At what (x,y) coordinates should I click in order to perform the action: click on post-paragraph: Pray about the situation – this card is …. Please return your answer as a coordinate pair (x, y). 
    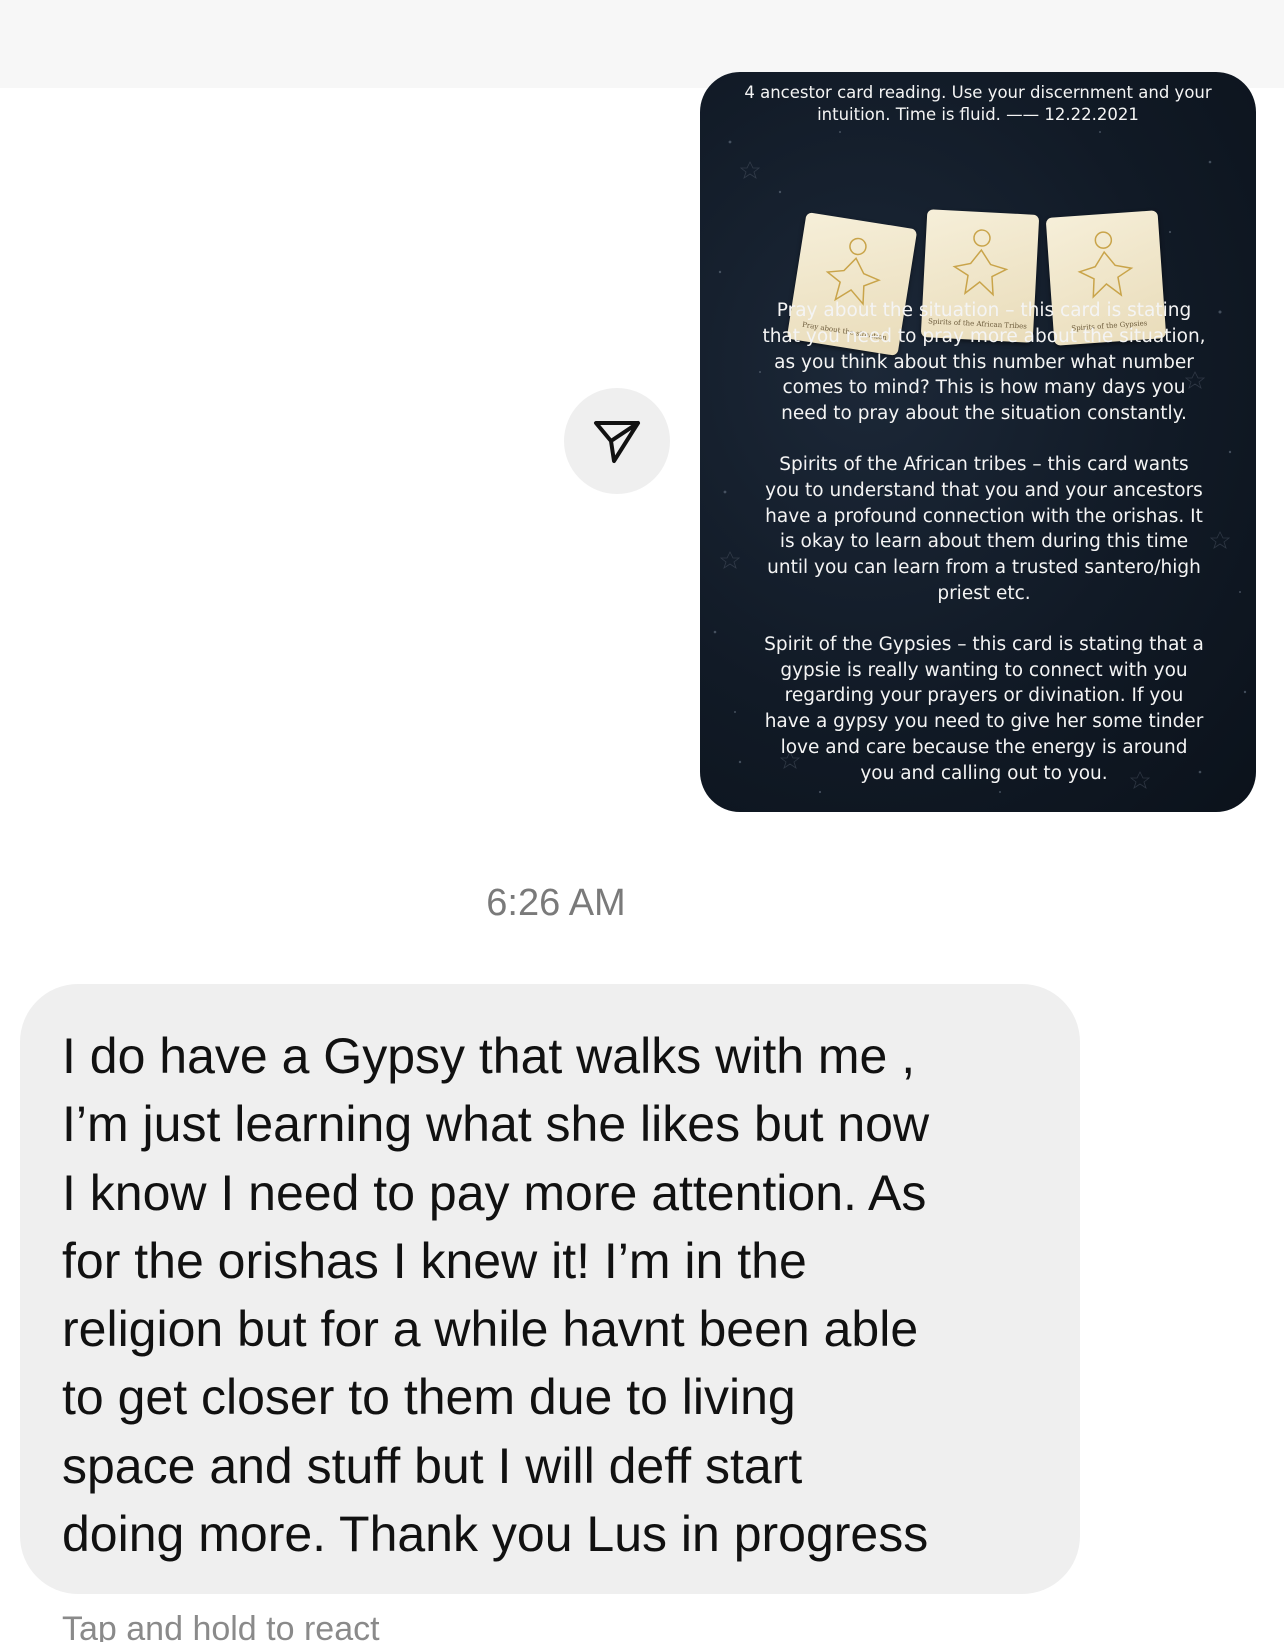
    Looking at the image, I should click on (984, 362).